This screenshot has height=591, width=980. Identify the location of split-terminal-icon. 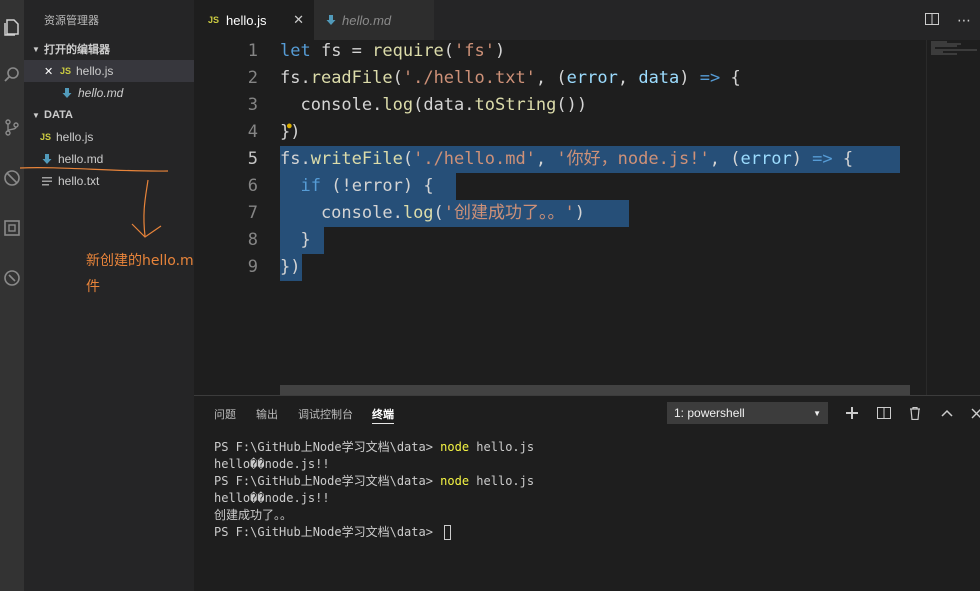
(884, 413).